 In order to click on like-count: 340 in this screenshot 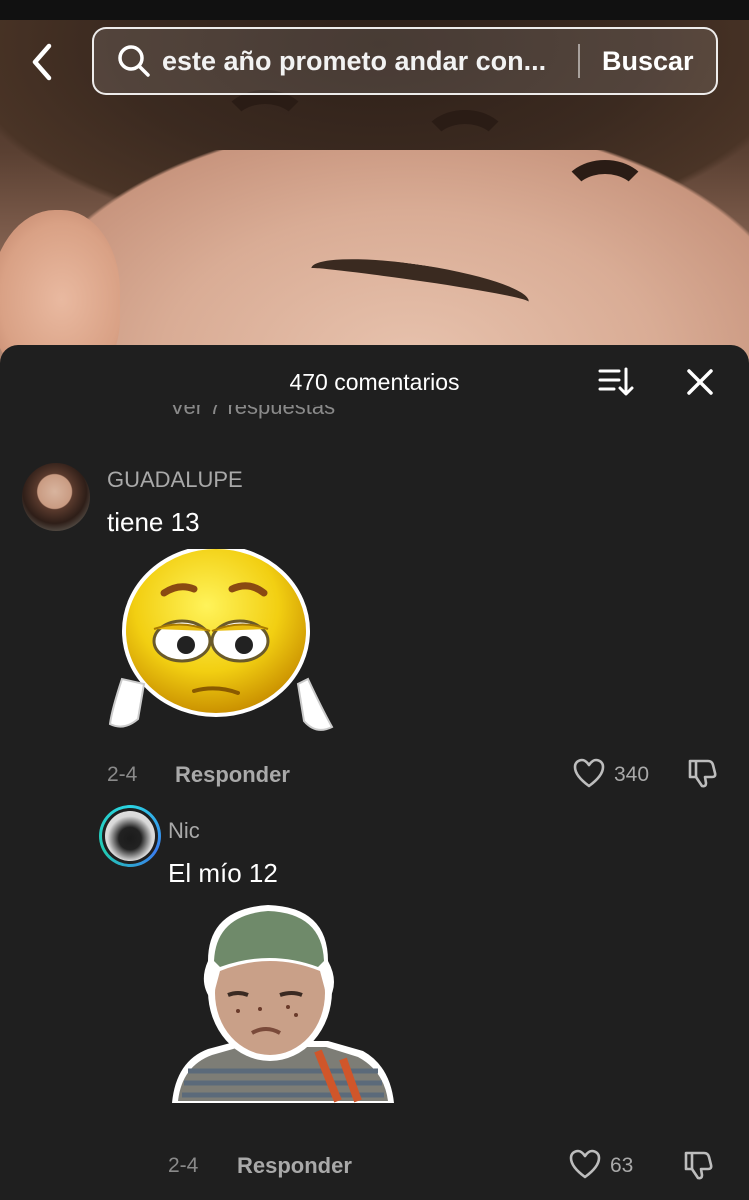, I will do `click(632, 774)`.